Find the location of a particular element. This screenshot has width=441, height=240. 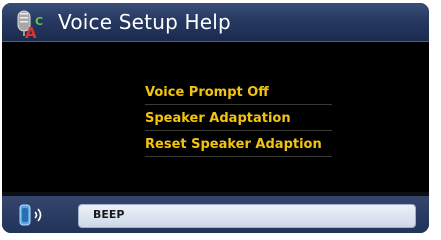

menu-item-label: Speaker Adaptation is located at coordinates (218, 118).